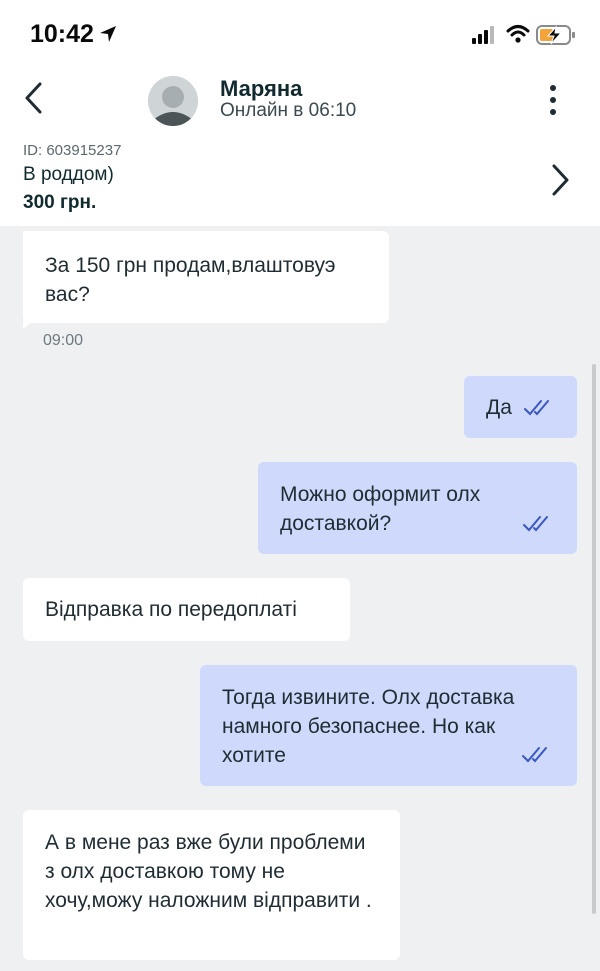  Describe the element at coordinates (63, 340) in the screenshot. I see `message-time: 09:00` at that location.